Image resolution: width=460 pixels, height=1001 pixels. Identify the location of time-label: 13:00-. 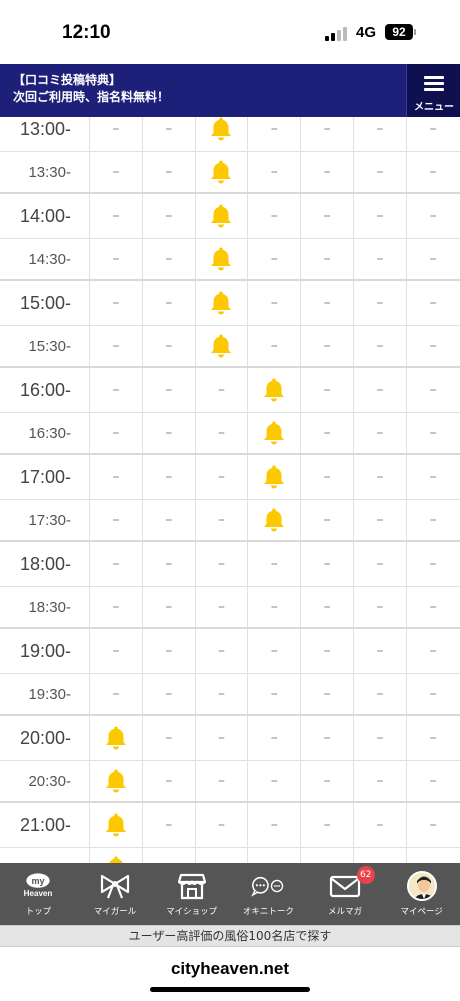
(45, 134).